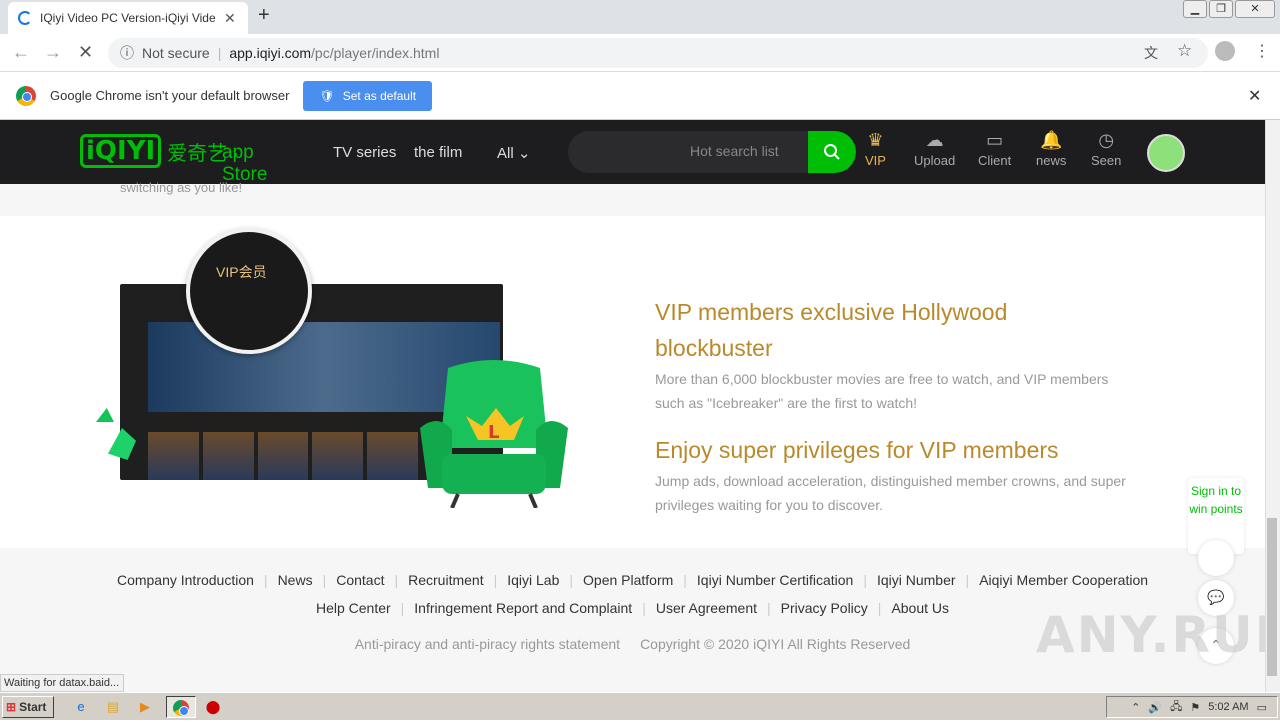  Describe the element at coordinates (734, 151) in the screenshot. I see `search-placeholder: Hot search list` at that location.